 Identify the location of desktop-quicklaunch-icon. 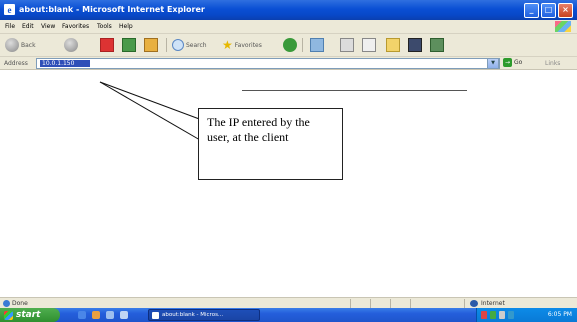
(110, 315).